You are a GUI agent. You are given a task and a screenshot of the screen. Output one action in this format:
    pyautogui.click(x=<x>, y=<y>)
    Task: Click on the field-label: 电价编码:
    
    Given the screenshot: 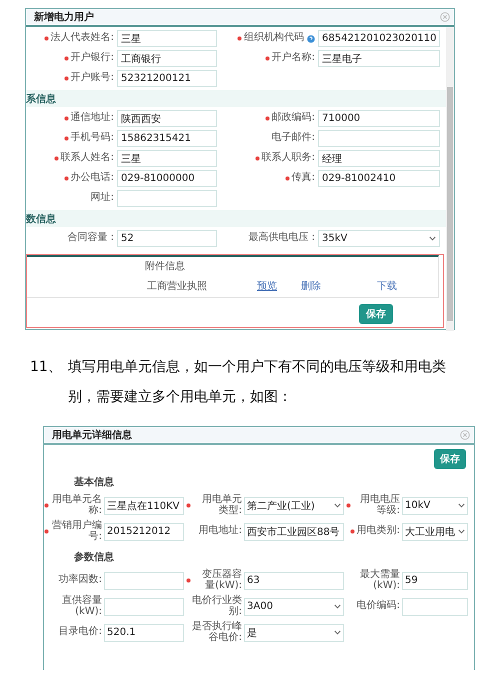 What is the action you would take?
    pyautogui.click(x=378, y=606)
    